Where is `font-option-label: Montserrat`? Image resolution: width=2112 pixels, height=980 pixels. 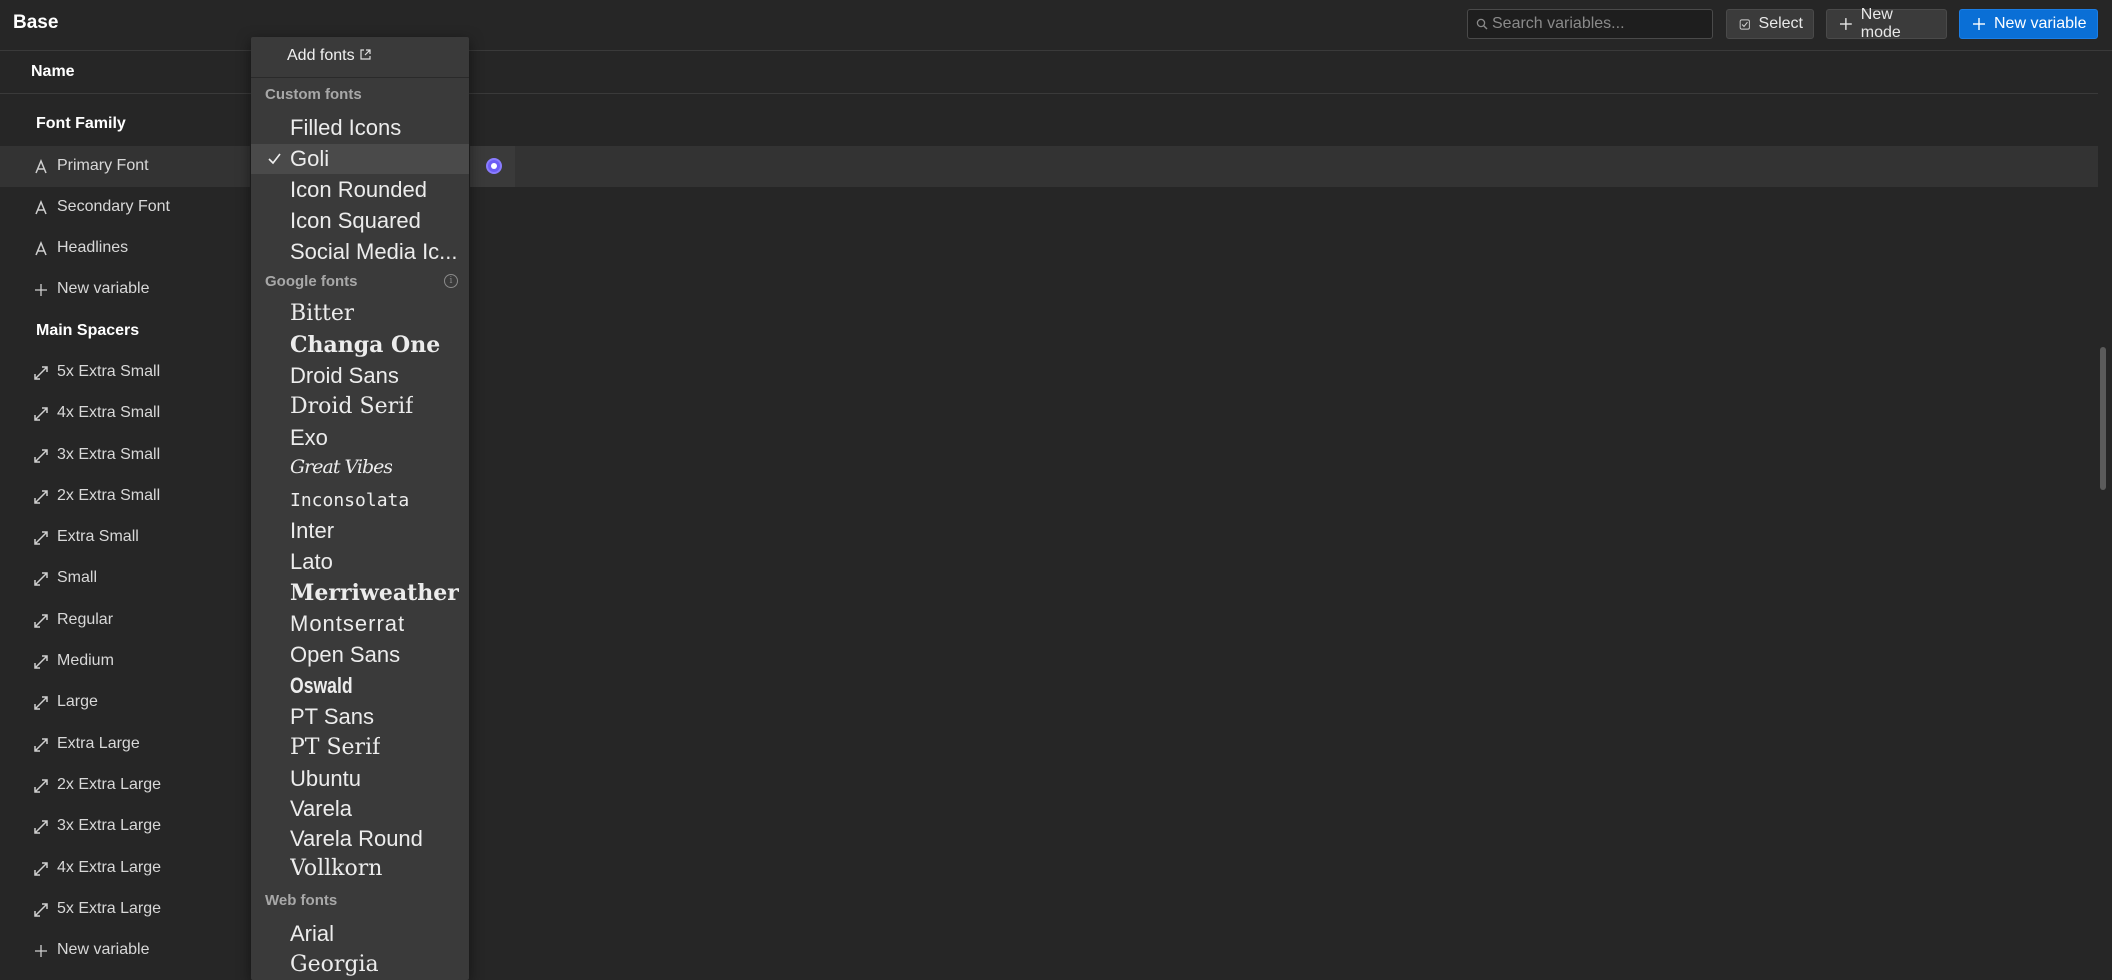
font-option-label: Montserrat is located at coordinates (348, 623).